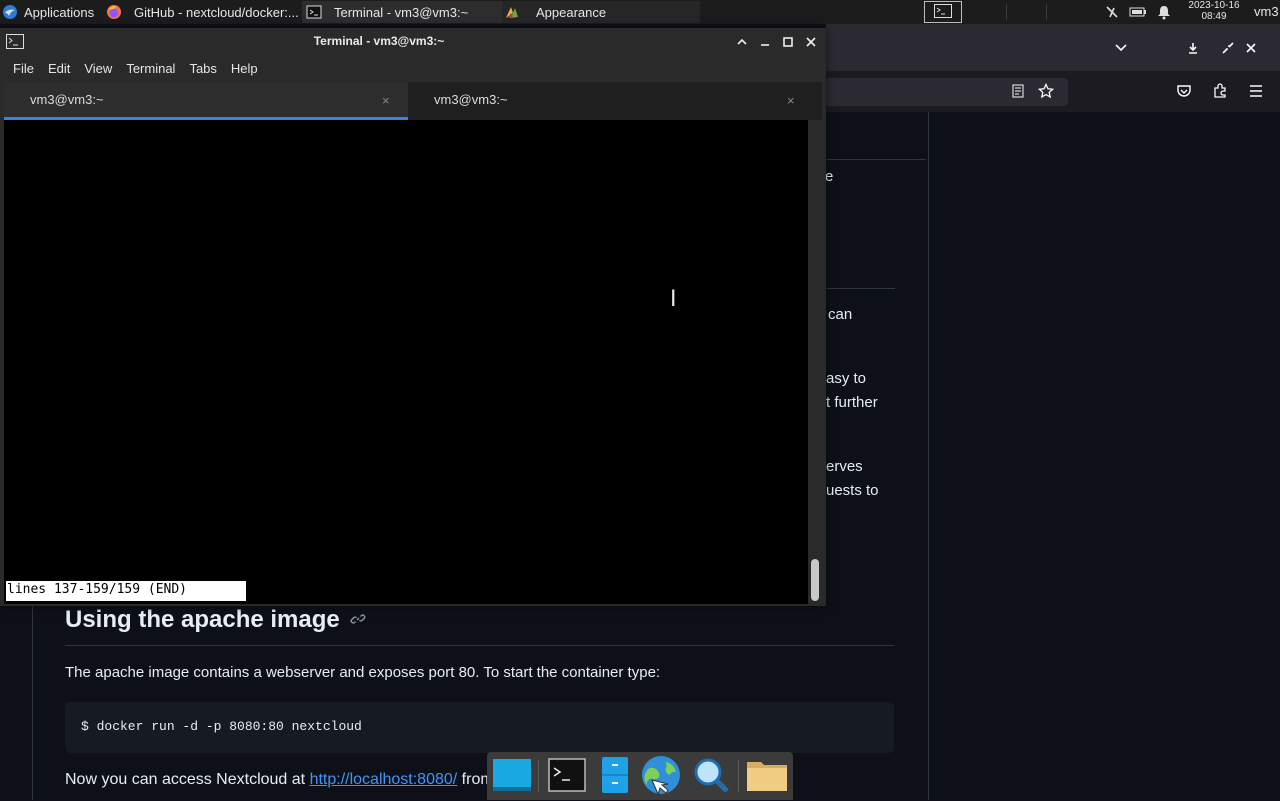 The width and height of the screenshot is (1280, 801). I want to click on file-cabinet-icon, so click(615, 777).